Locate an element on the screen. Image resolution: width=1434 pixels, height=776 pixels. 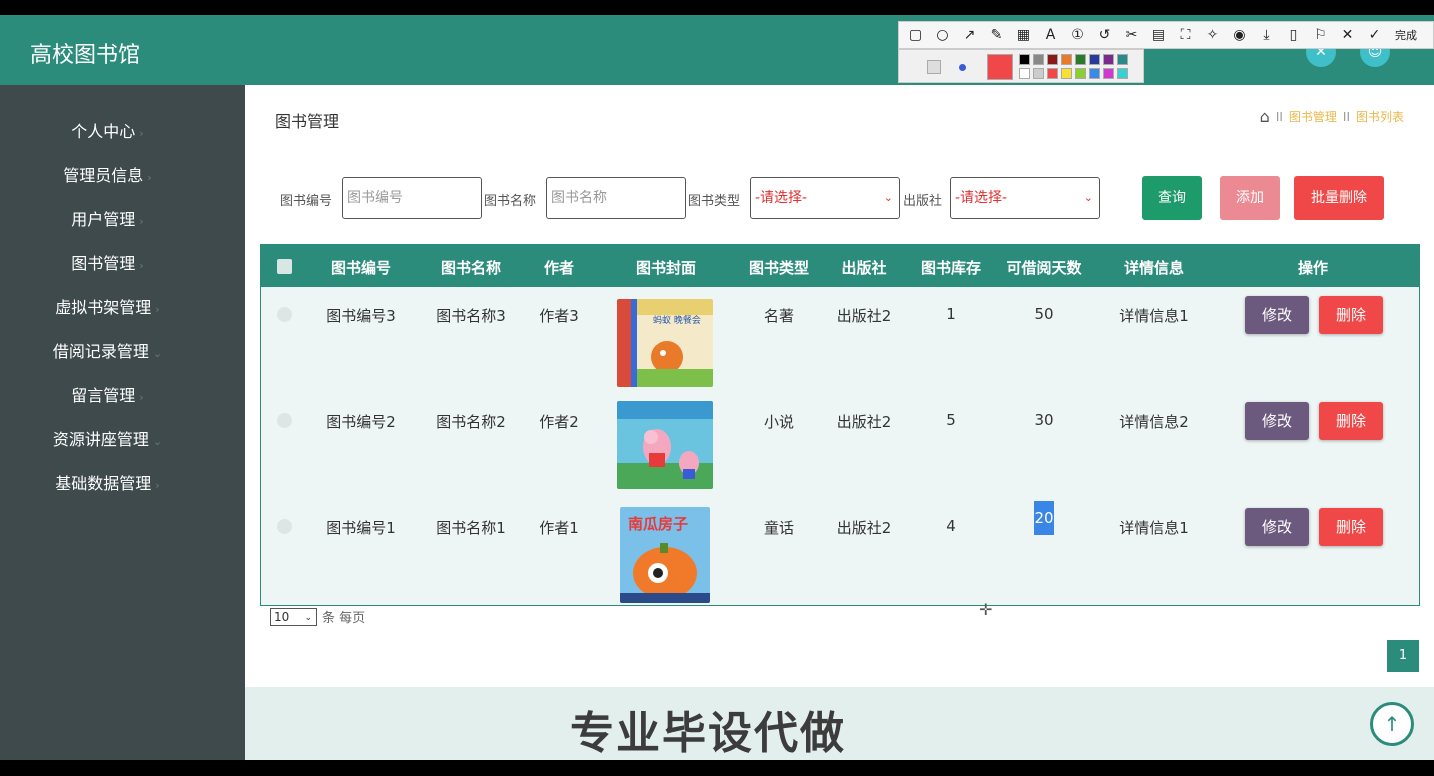
bookmark-icon: ⚐ is located at coordinates (1320, 35).